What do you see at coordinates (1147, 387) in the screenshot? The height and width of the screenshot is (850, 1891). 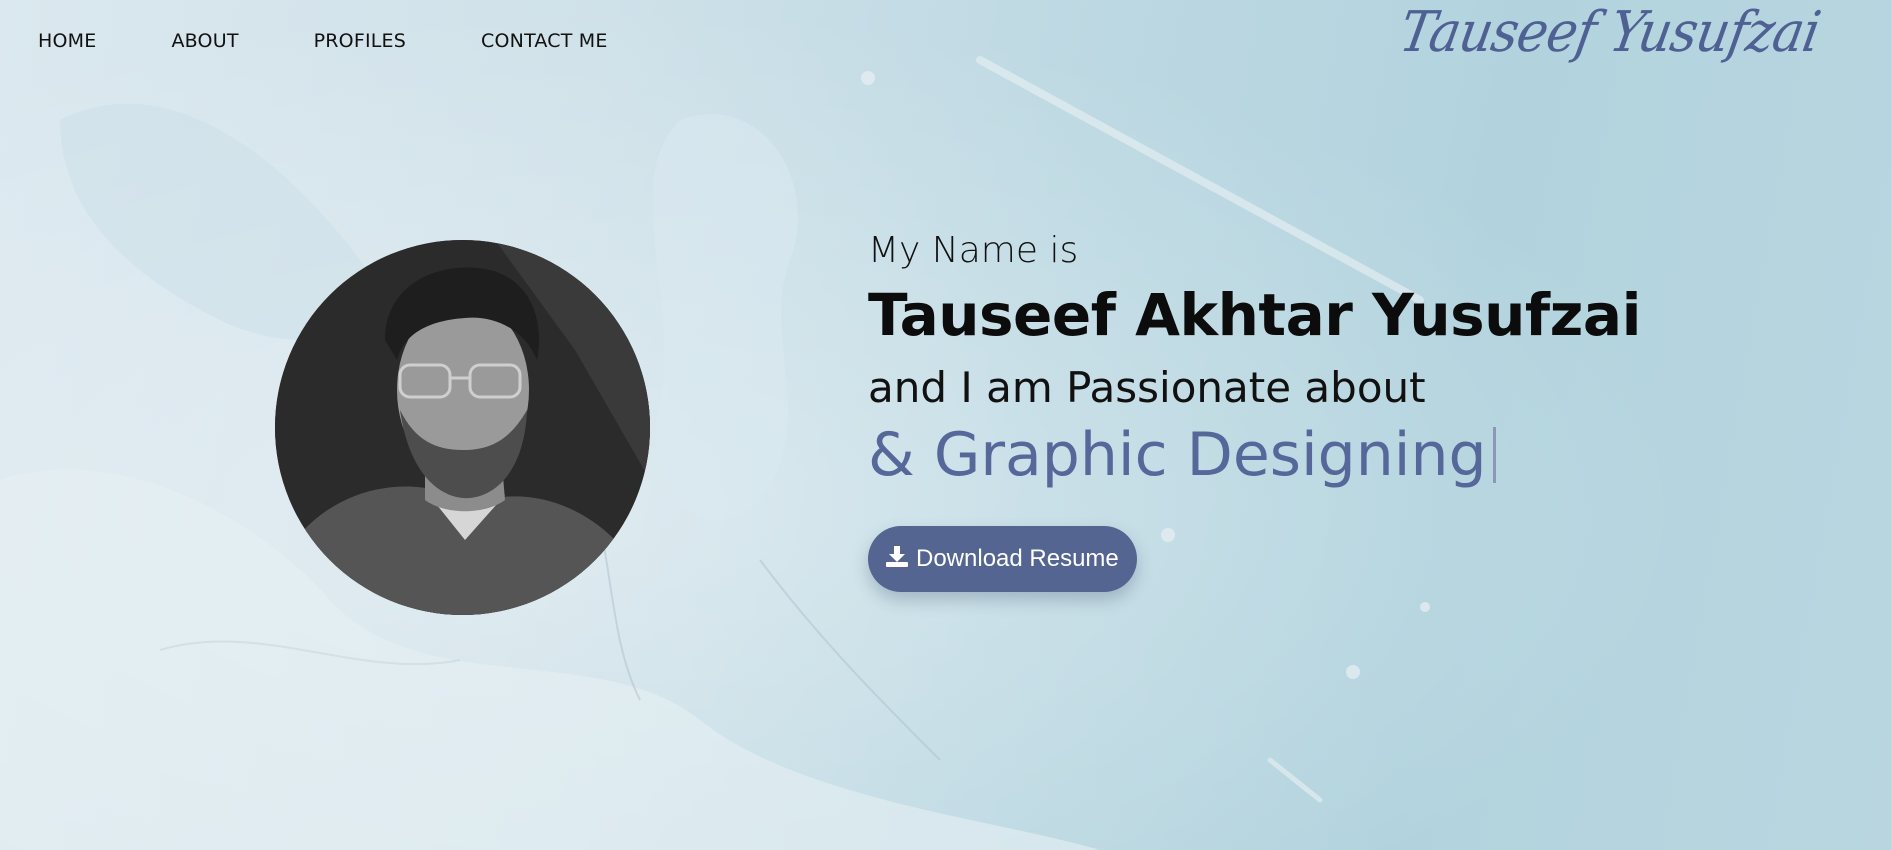 I see `passion-intro-text: and I am Passionate about` at bounding box center [1147, 387].